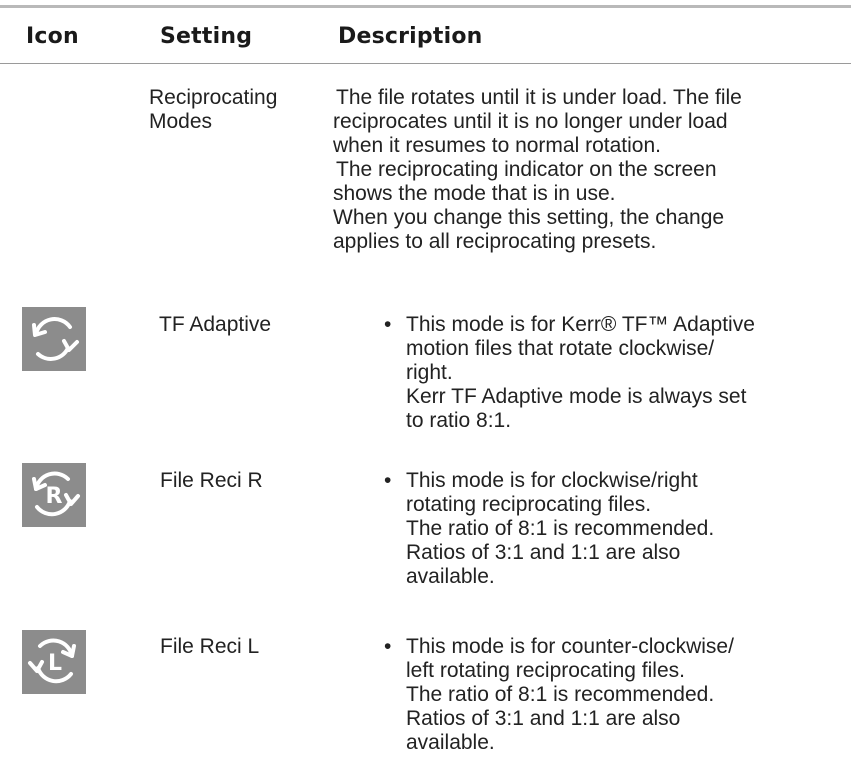  I want to click on icon-letter: L, so click(55, 663).